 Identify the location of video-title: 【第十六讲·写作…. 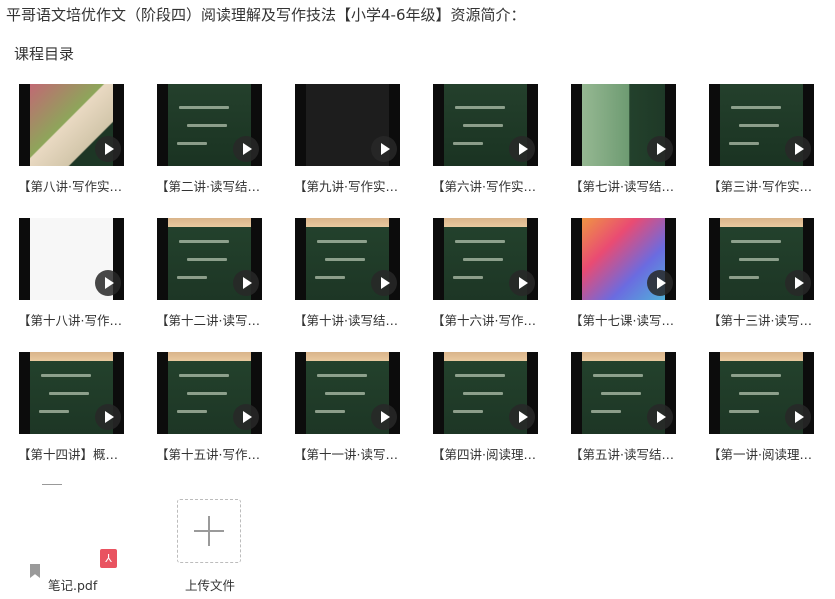
(487, 319).